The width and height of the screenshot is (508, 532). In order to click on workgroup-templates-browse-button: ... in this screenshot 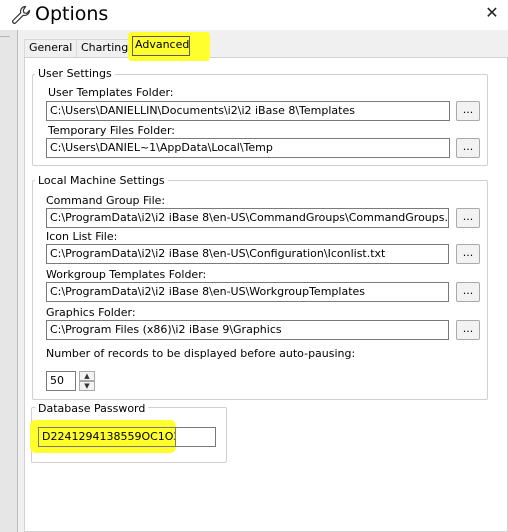, I will do `click(468, 292)`.